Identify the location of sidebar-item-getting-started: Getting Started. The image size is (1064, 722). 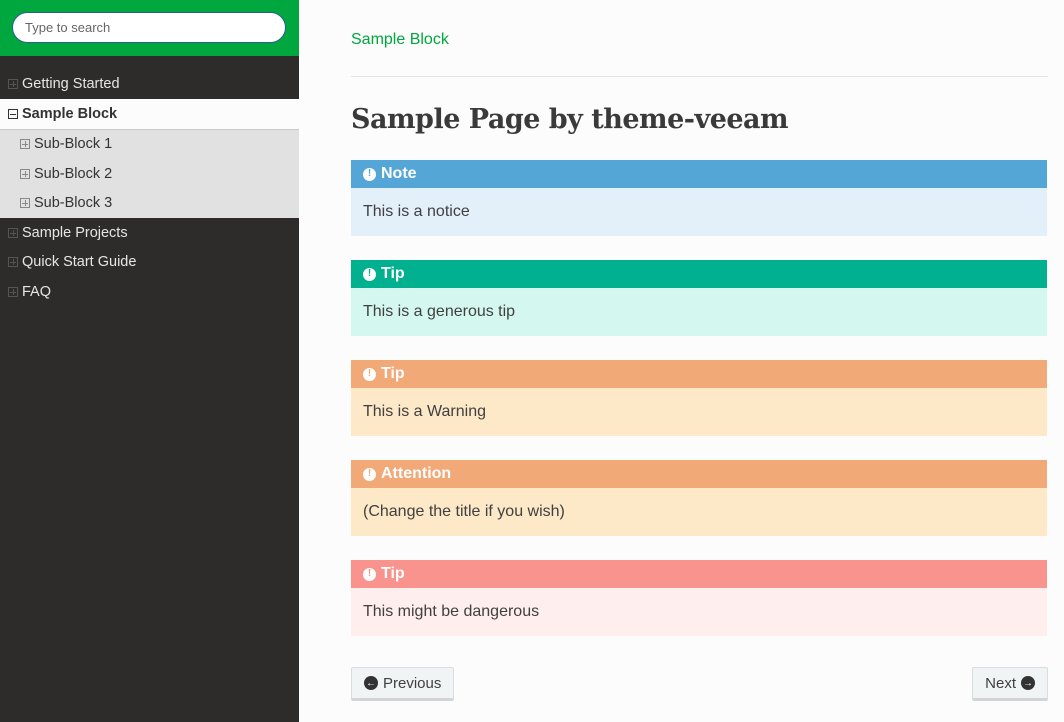
(149, 84).